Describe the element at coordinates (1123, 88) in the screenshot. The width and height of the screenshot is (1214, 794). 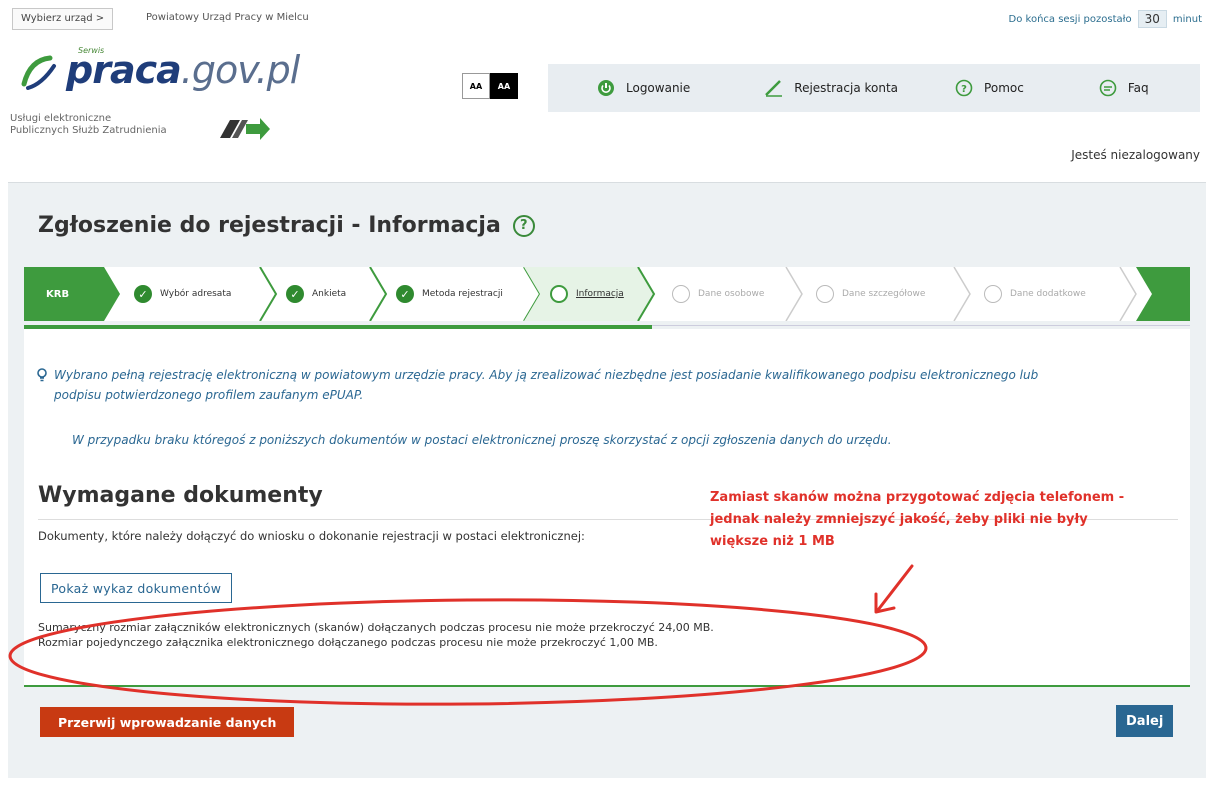
I see `menu-faq: Faq` at that location.